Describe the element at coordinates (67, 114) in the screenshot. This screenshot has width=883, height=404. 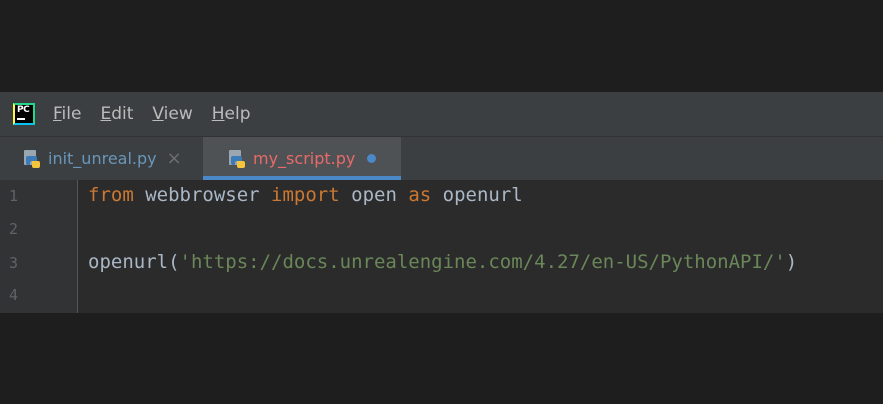
I see `menu-file: File` at that location.